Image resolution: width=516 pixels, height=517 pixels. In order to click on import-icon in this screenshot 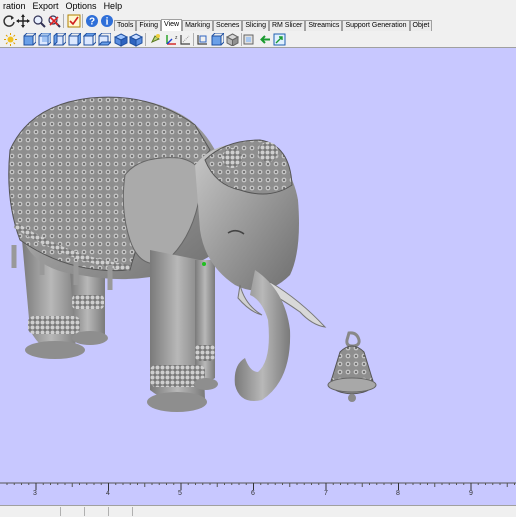, I will do `click(264, 39)`.